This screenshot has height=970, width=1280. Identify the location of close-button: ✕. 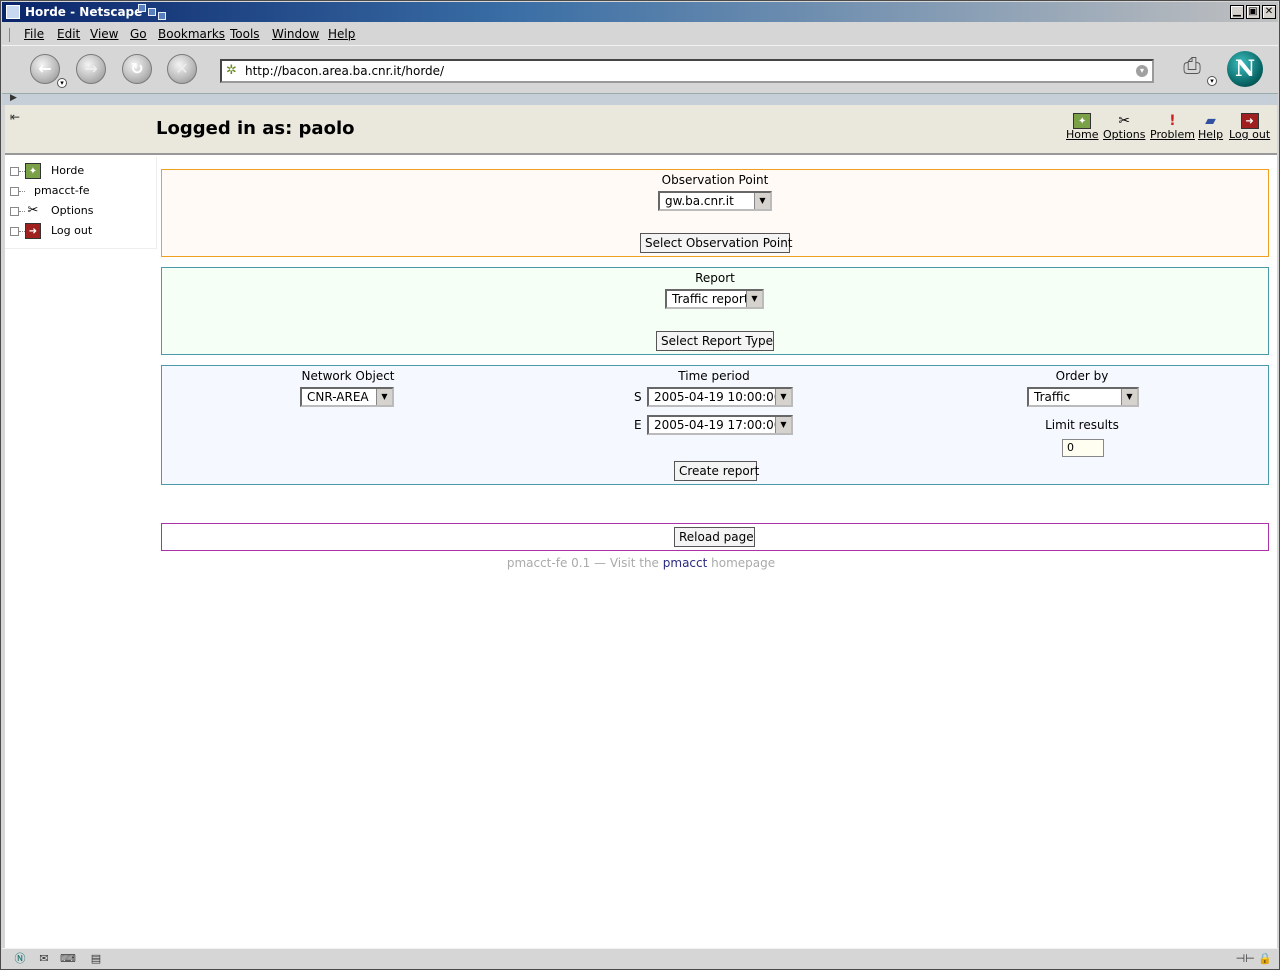
(1269, 12).